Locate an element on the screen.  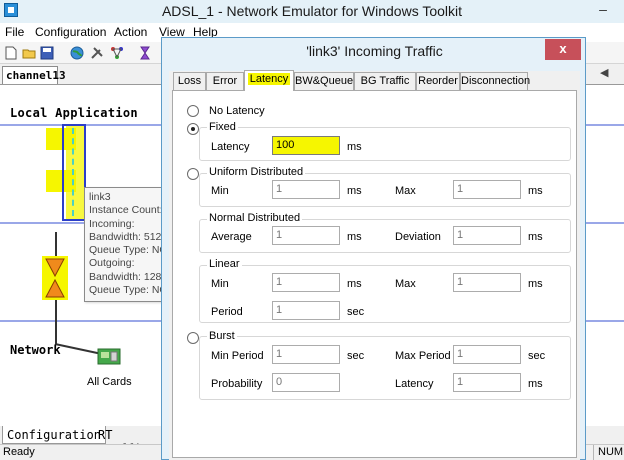
linear-period-unit: sec is located at coordinates (356, 312).